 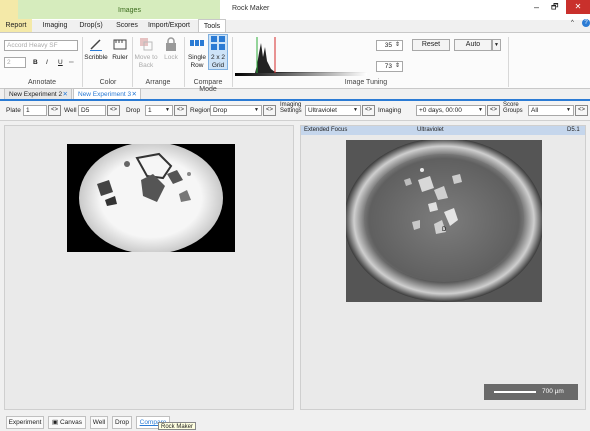 I want to click on scale-bar: 700 µm, so click(x=531, y=392).